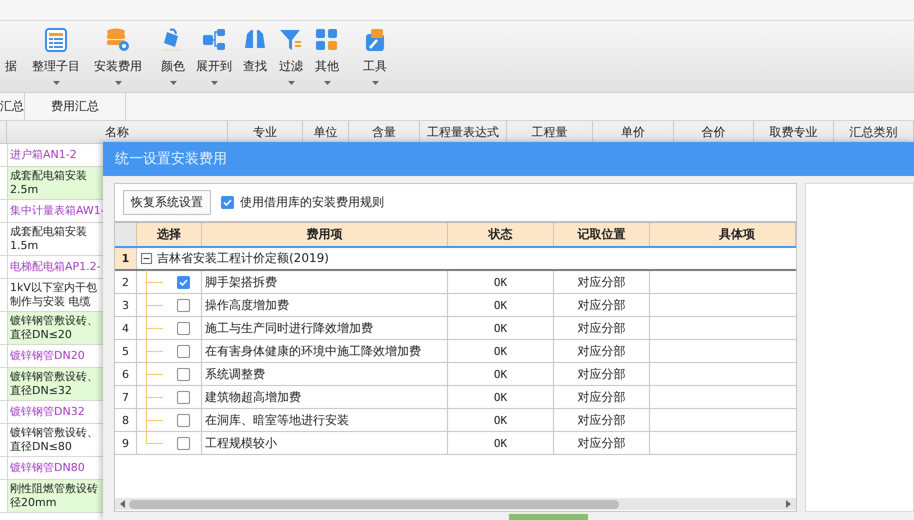  What do you see at coordinates (325, 351) in the screenshot?
I see `table-cell: 在有害身体健康的环境中施工降效增加费` at bounding box center [325, 351].